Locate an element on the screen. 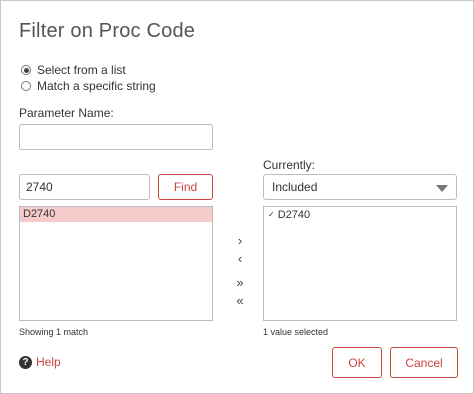 Image resolution: width=474 pixels, height=394 pixels. check-icon: ✓ is located at coordinates (271, 214).